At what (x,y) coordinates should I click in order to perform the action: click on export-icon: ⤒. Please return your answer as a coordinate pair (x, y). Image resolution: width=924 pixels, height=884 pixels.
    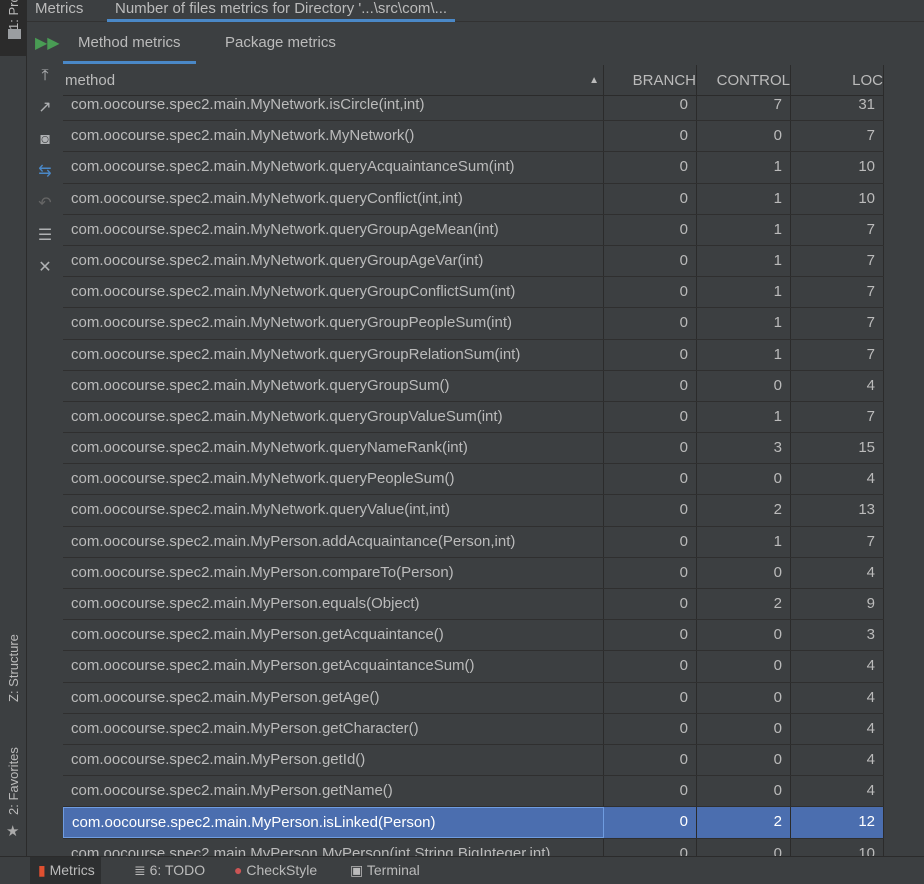
    Looking at the image, I should click on (45, 76).